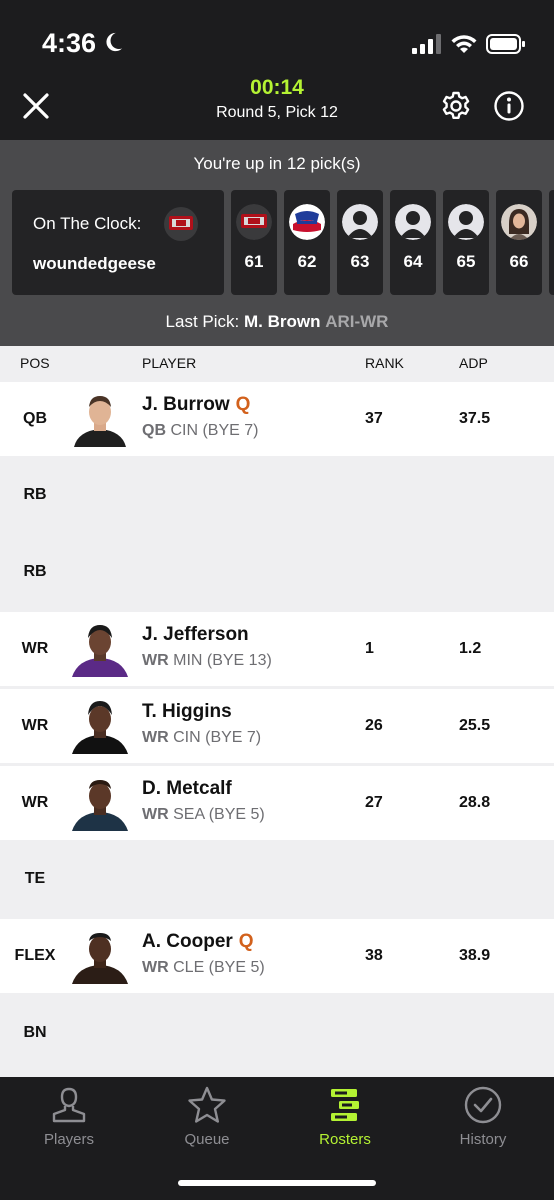 Image resolution: width=554 pixels, height=1200 pixels. I want to click on check-circle-icon, so click(483, 1105).